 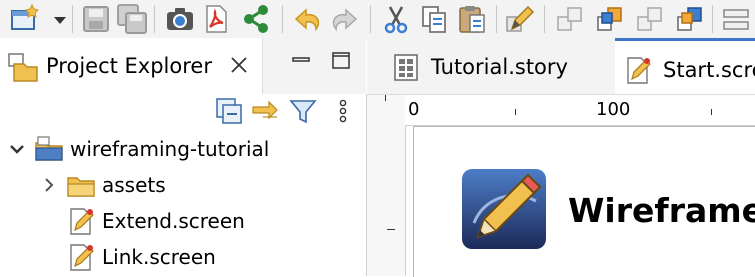 I want to click on horizontal-ruler: 0 100, so click(x=580, y=110).